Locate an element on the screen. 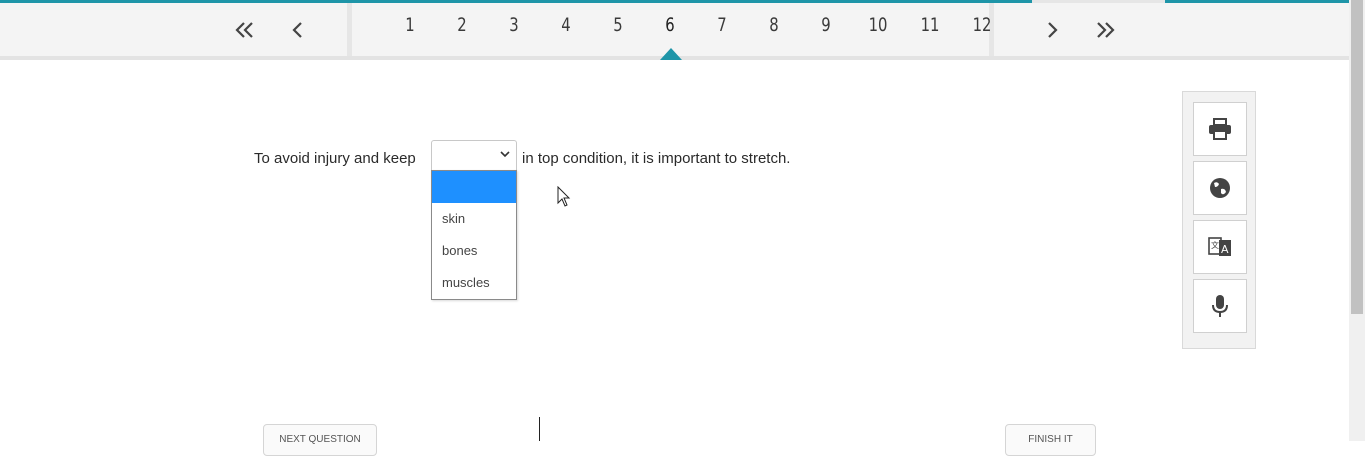 The image size is (1365, 456). double-chevron-left-icon is located at coordinates (244, 30).